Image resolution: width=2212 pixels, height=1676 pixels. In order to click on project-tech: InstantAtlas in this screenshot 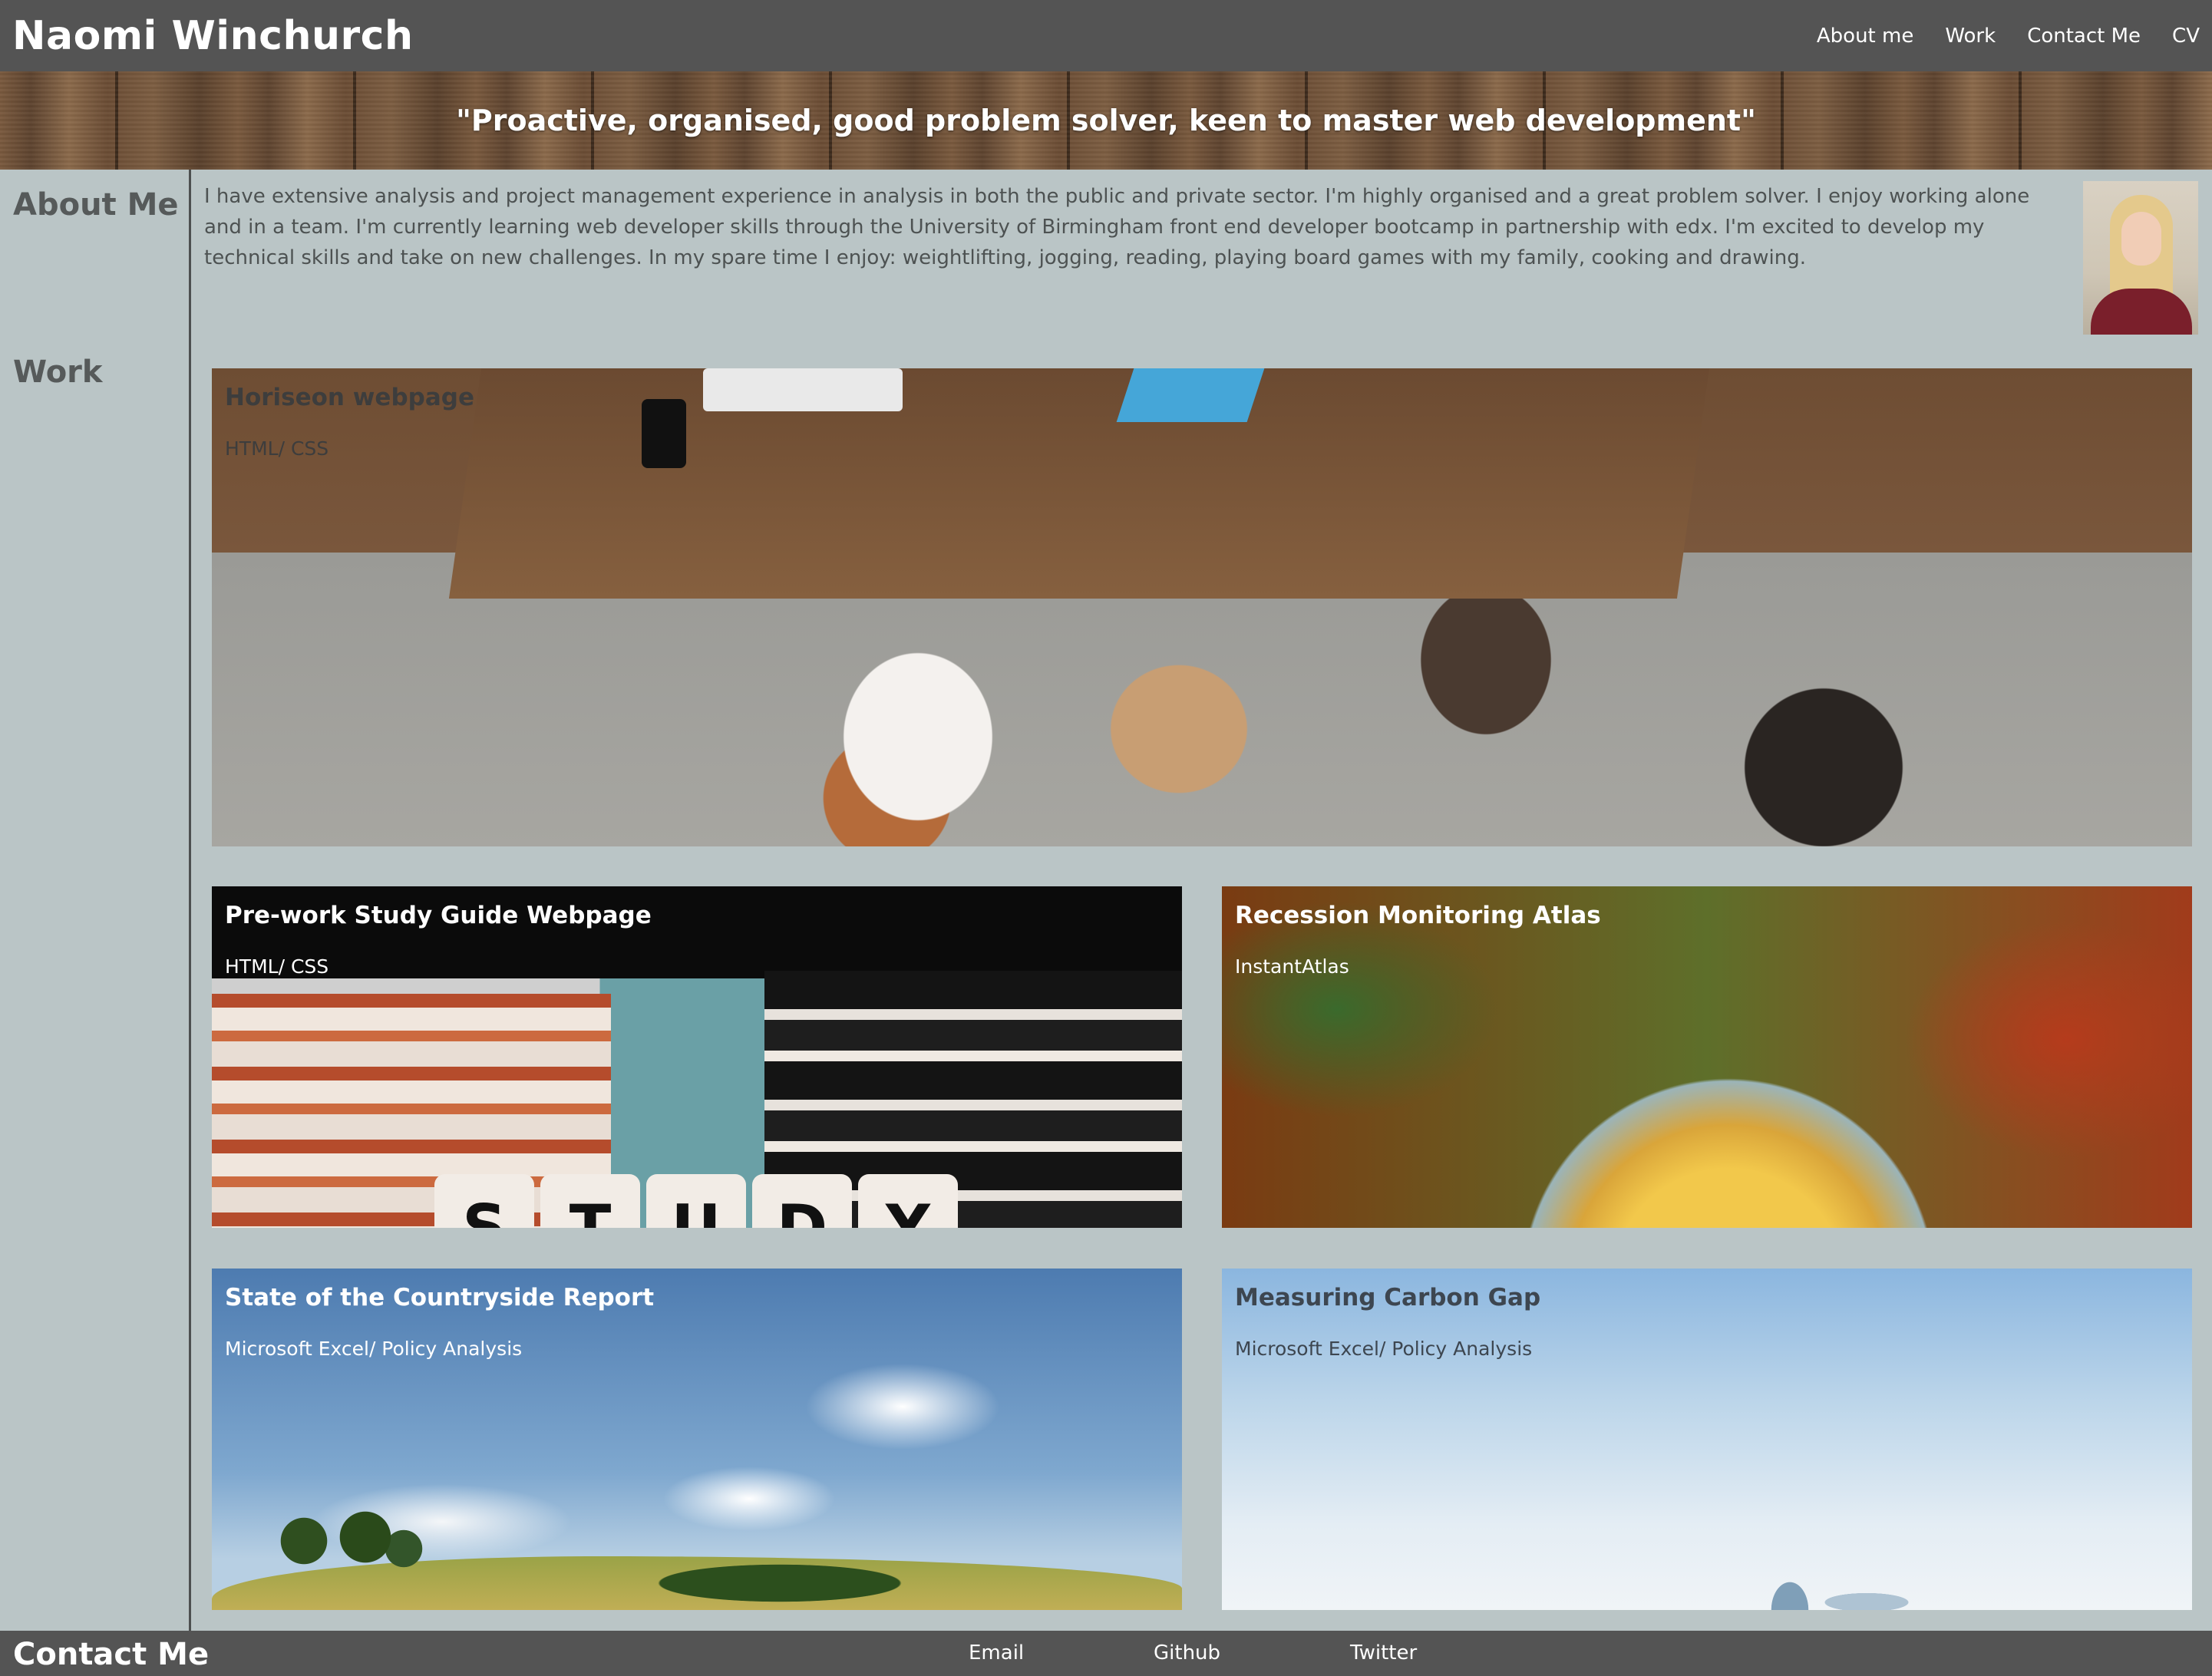, I will do `click(1292, 967)`.